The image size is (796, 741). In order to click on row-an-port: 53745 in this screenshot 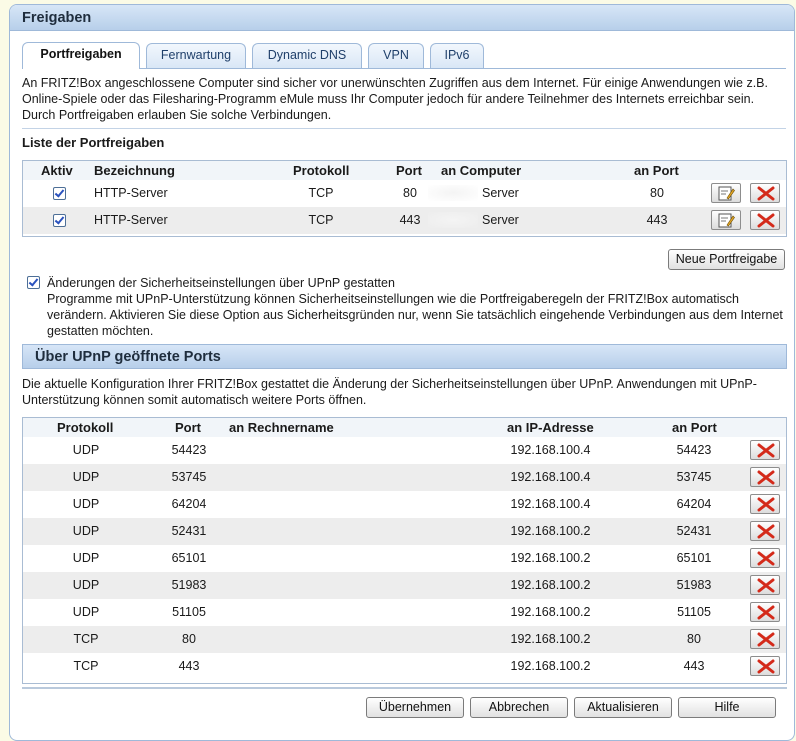, I will do `click(694, 477)`.